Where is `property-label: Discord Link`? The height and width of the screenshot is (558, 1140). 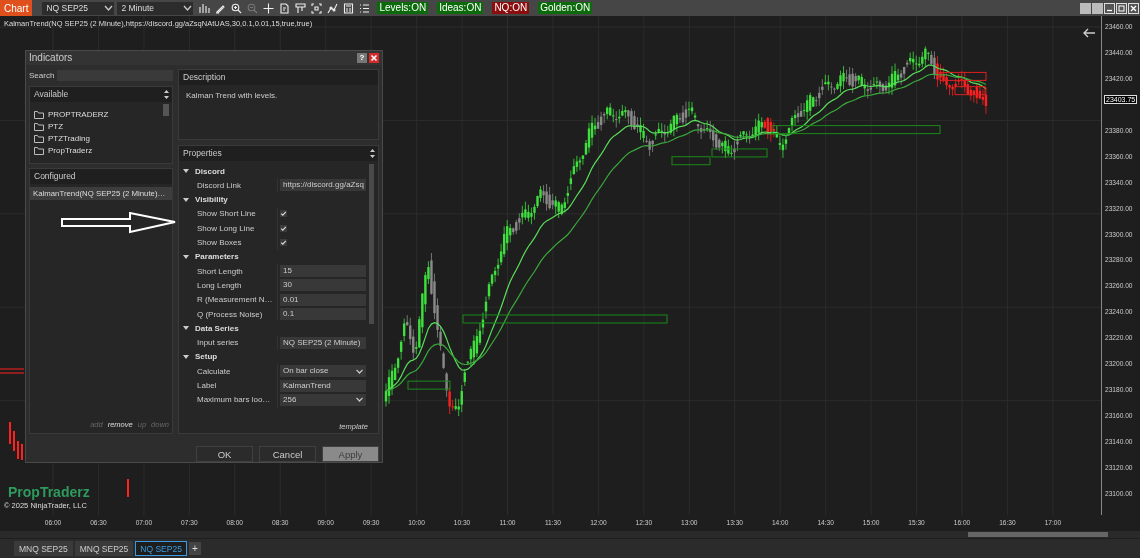
property-label: Discord Link is located at coordinates (219, 185).